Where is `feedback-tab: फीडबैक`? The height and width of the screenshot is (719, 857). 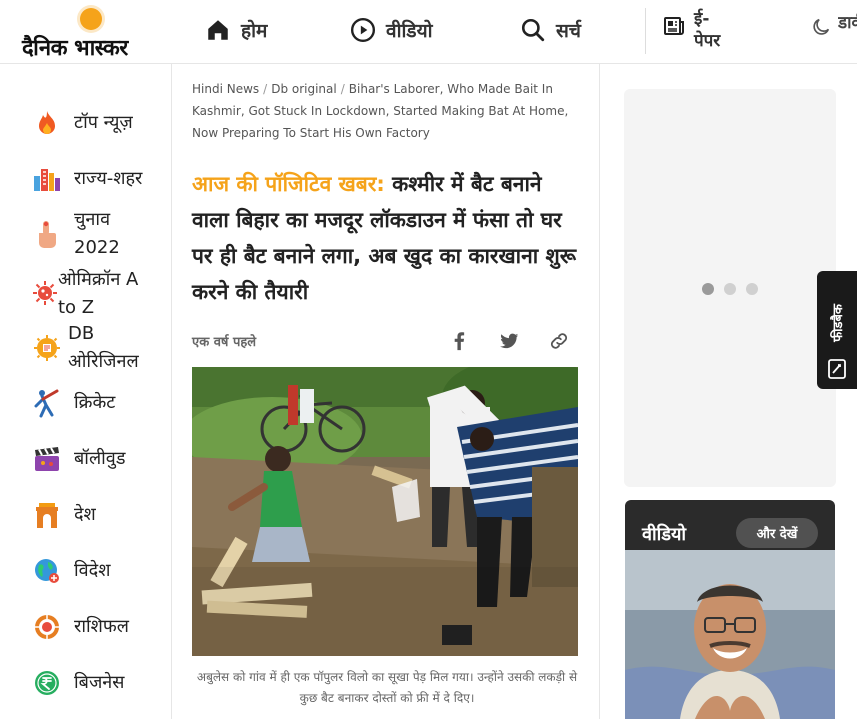 feedback-tab: फीडबैक is located at coordinates (837, 330).